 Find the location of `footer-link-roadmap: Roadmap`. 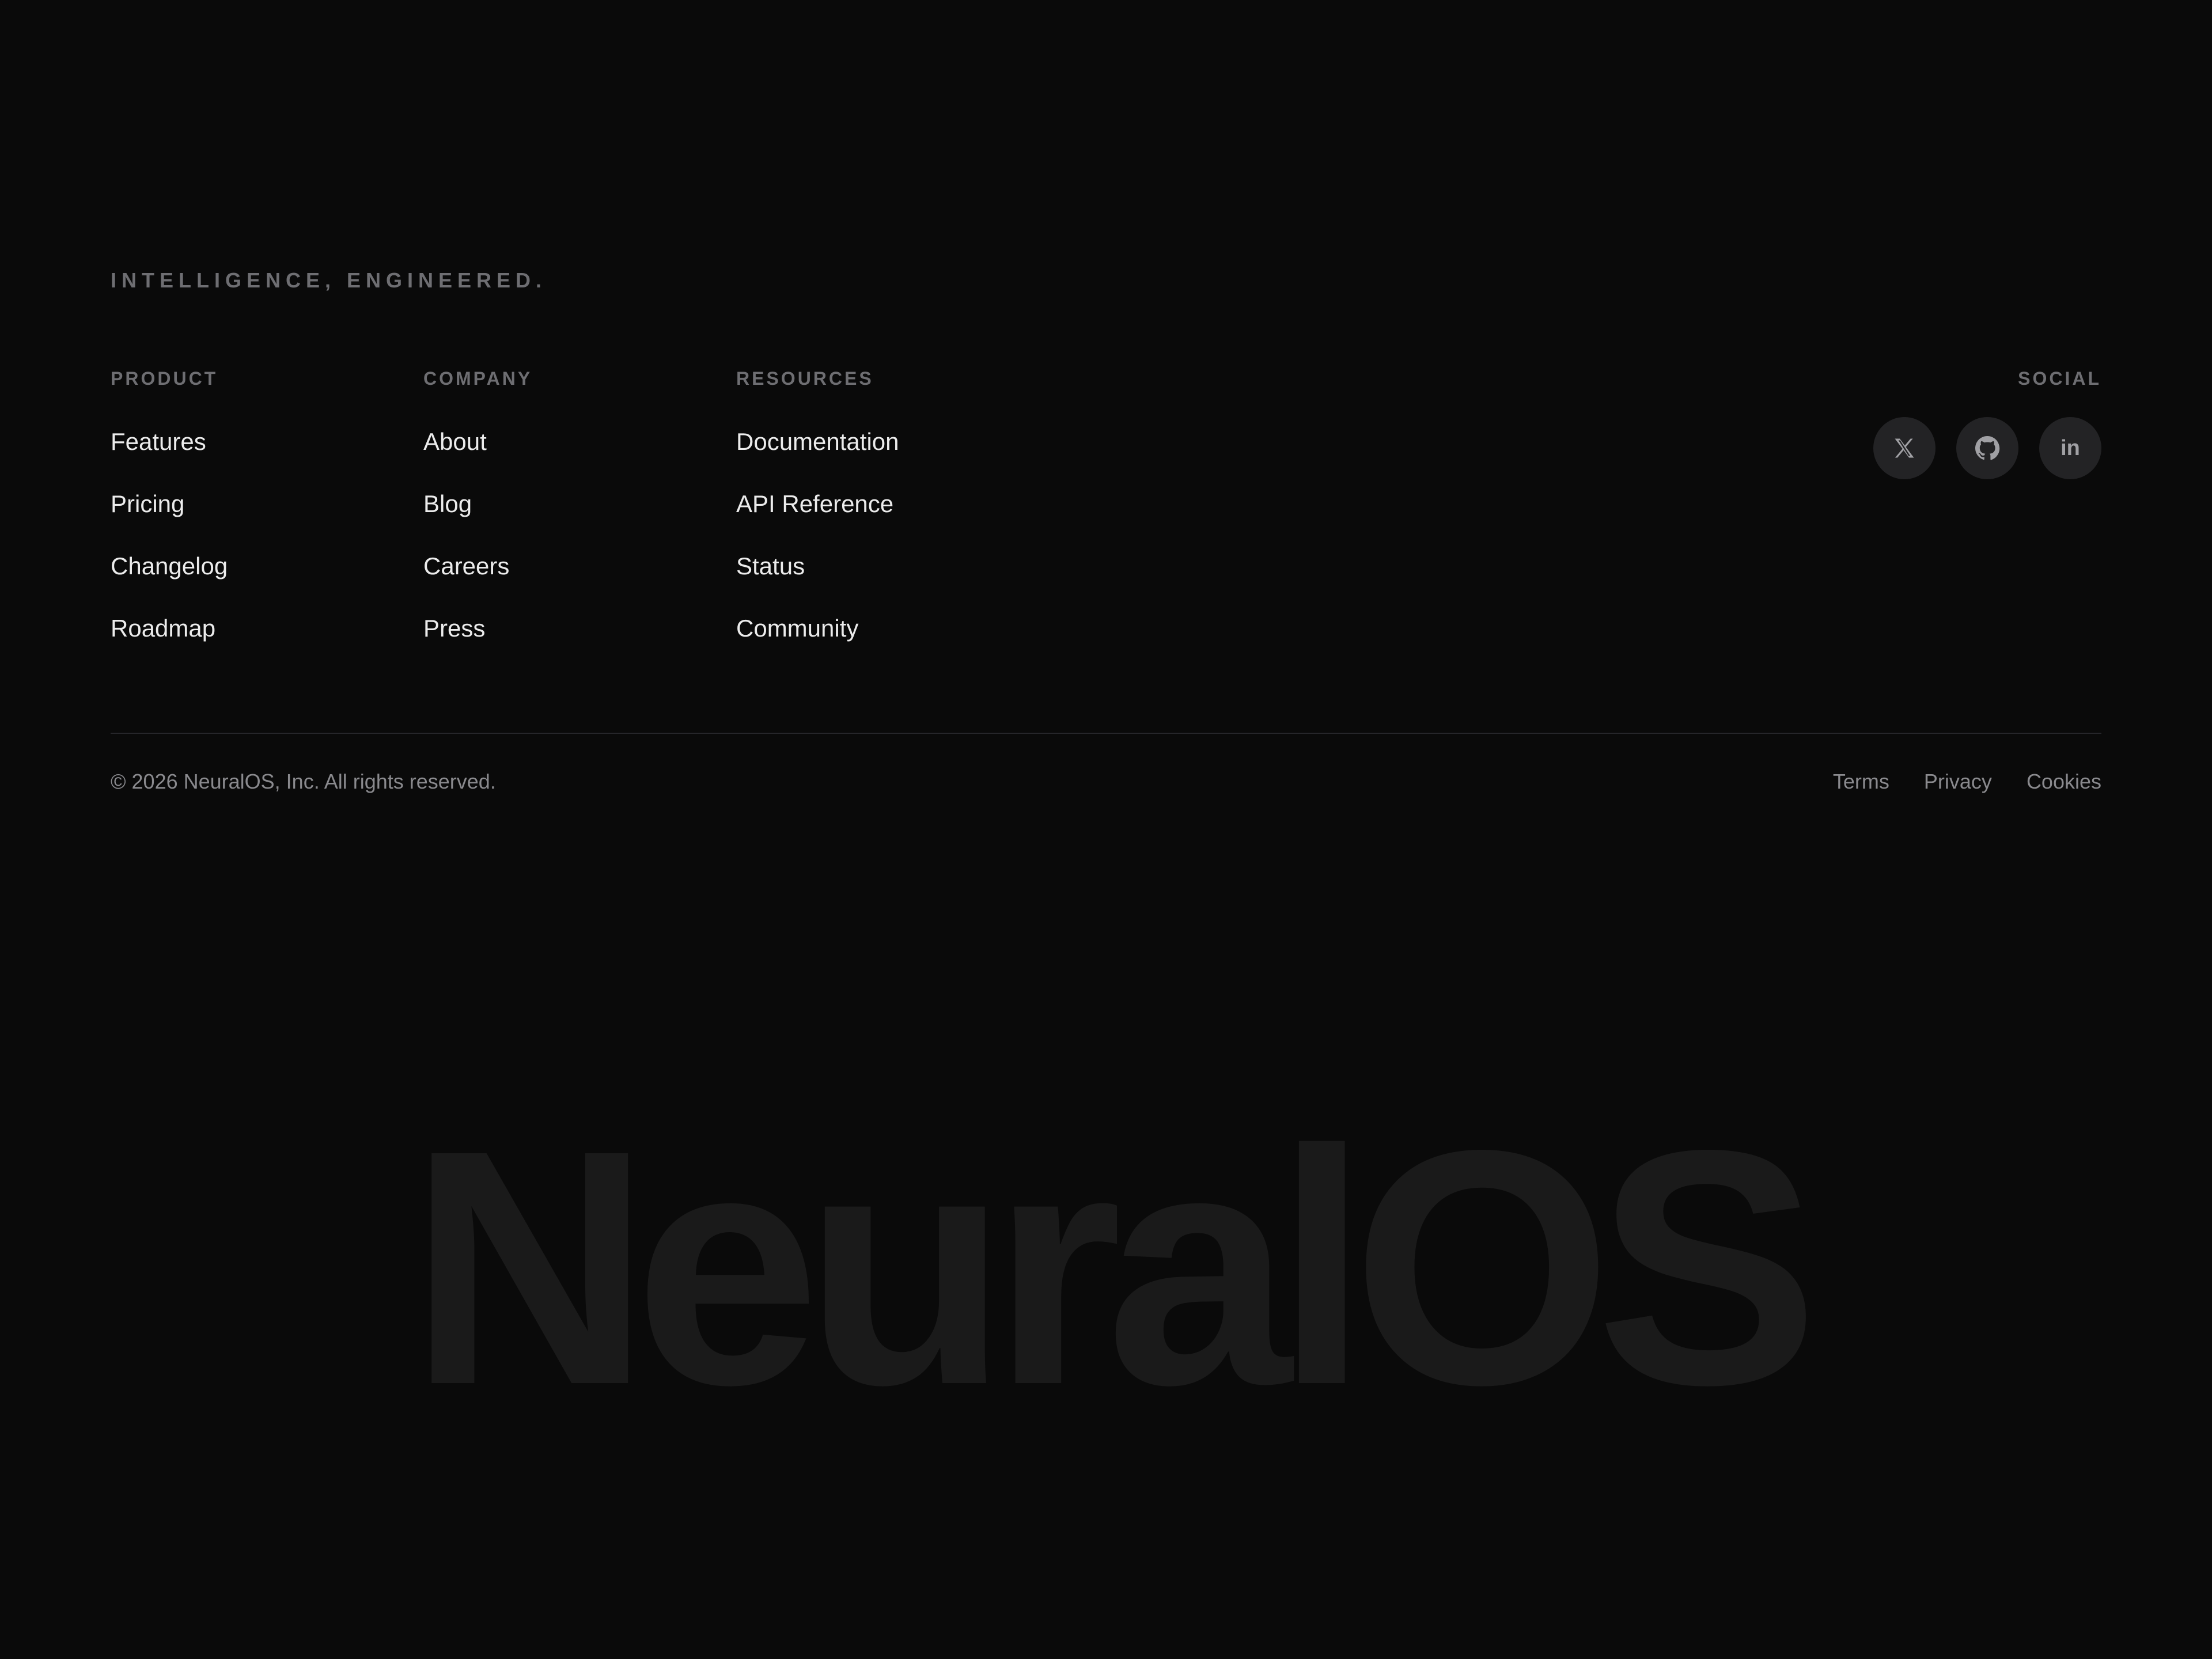

footer-link-roadmap: Roadmap is located at coordinates (169, 628).